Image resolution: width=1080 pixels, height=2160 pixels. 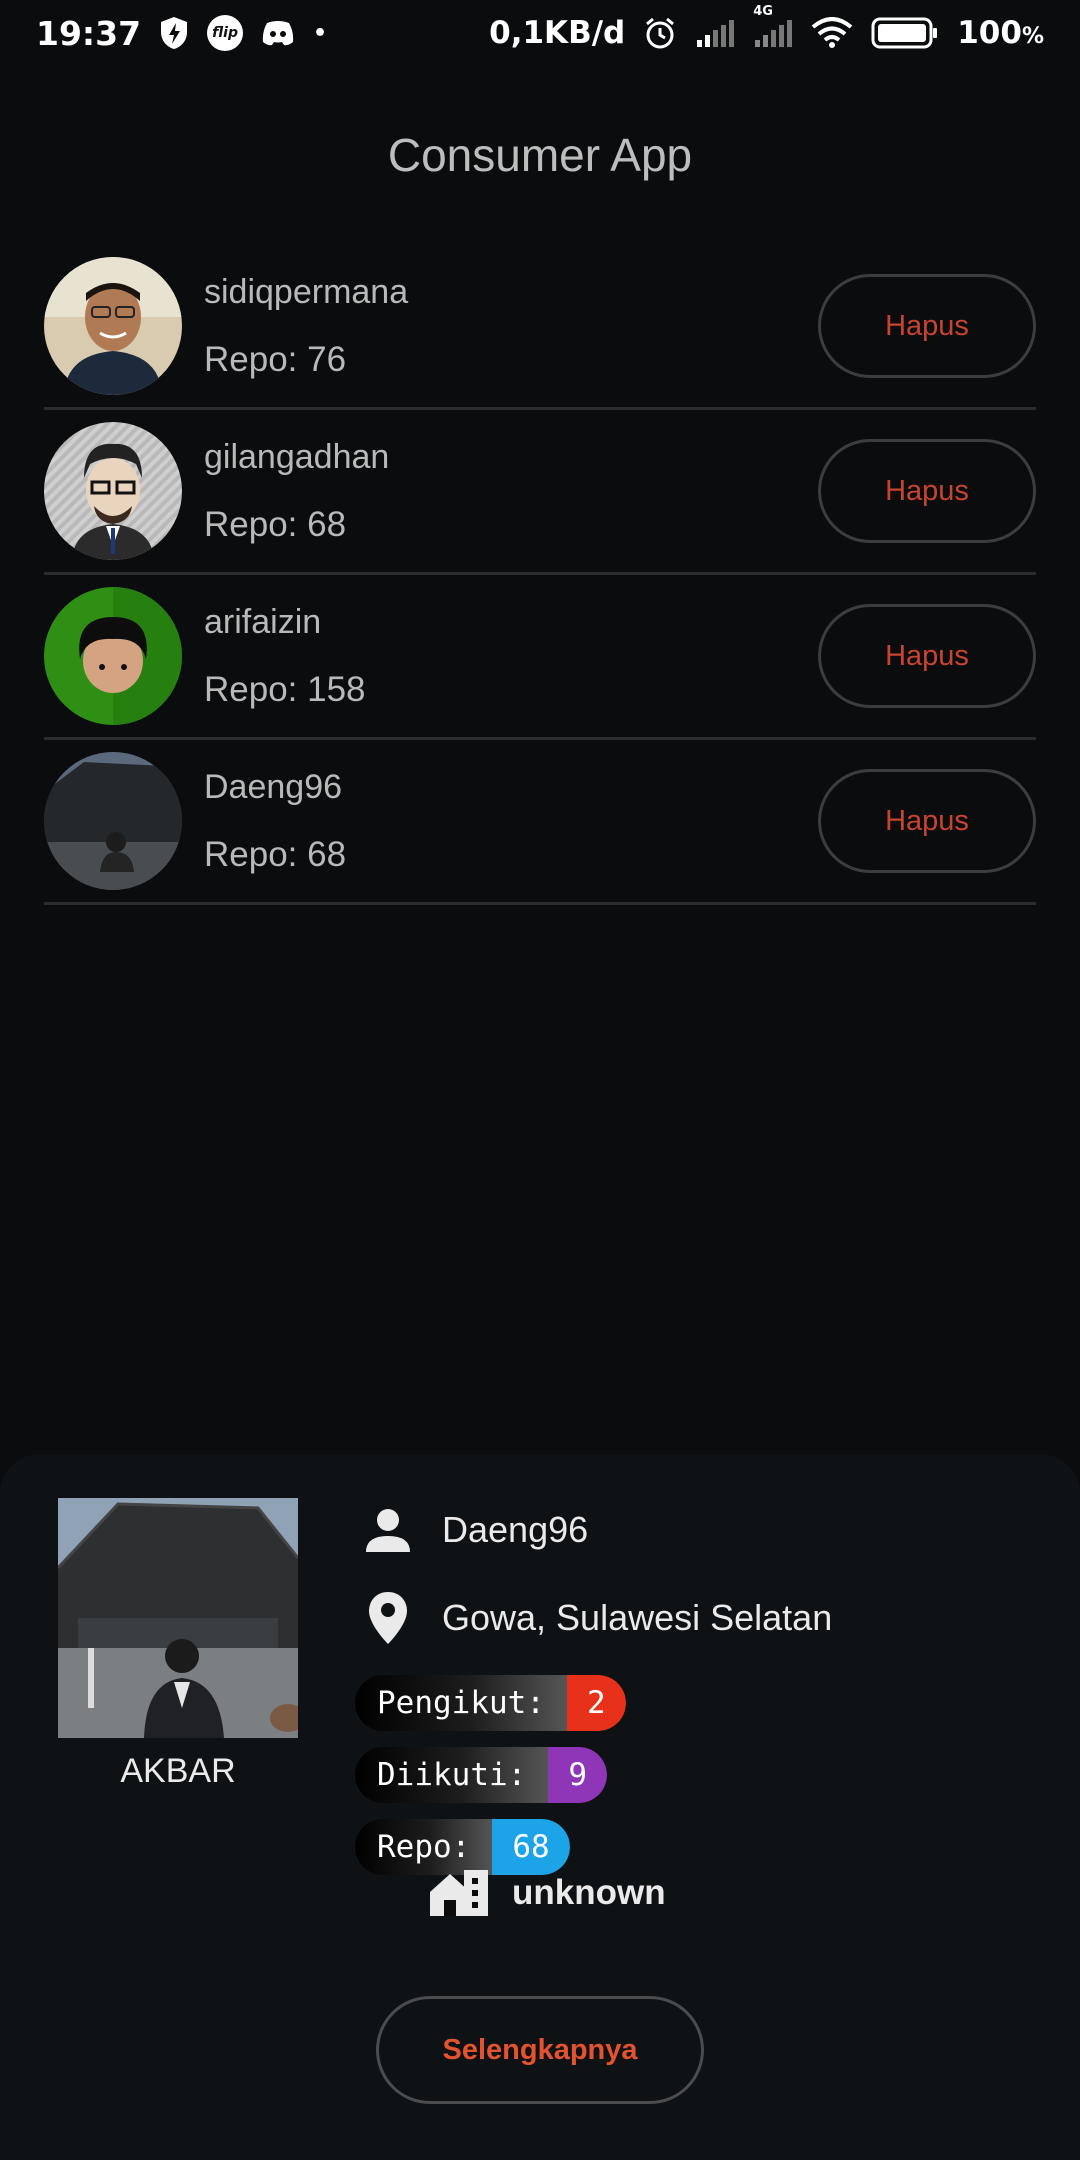 I want to click on clock: 19:37, so click(x=89, y=33).